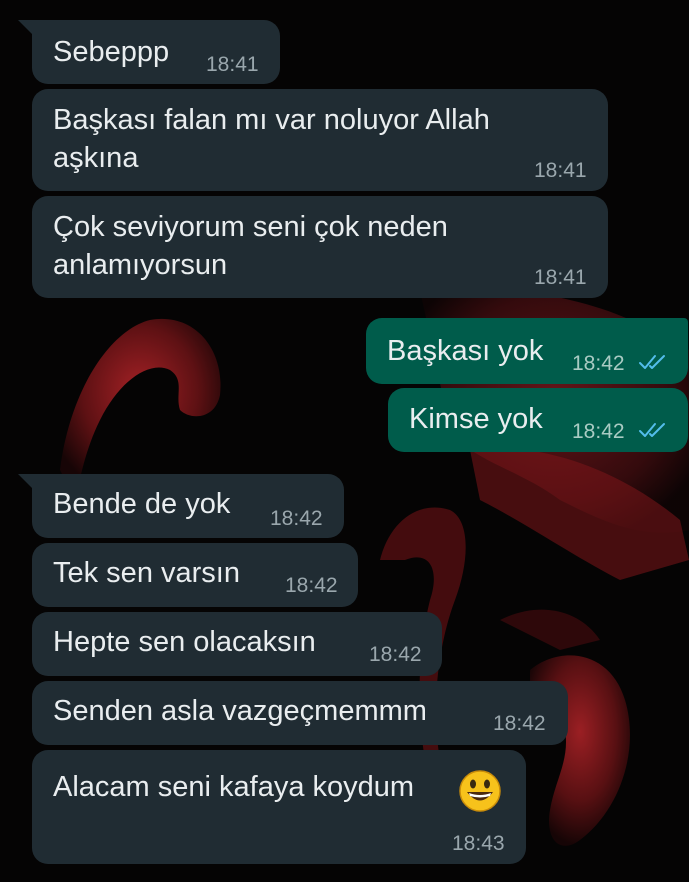  I want to click on incoming-message: Hepte sen olacaksın 18:42, so click(237, 644).